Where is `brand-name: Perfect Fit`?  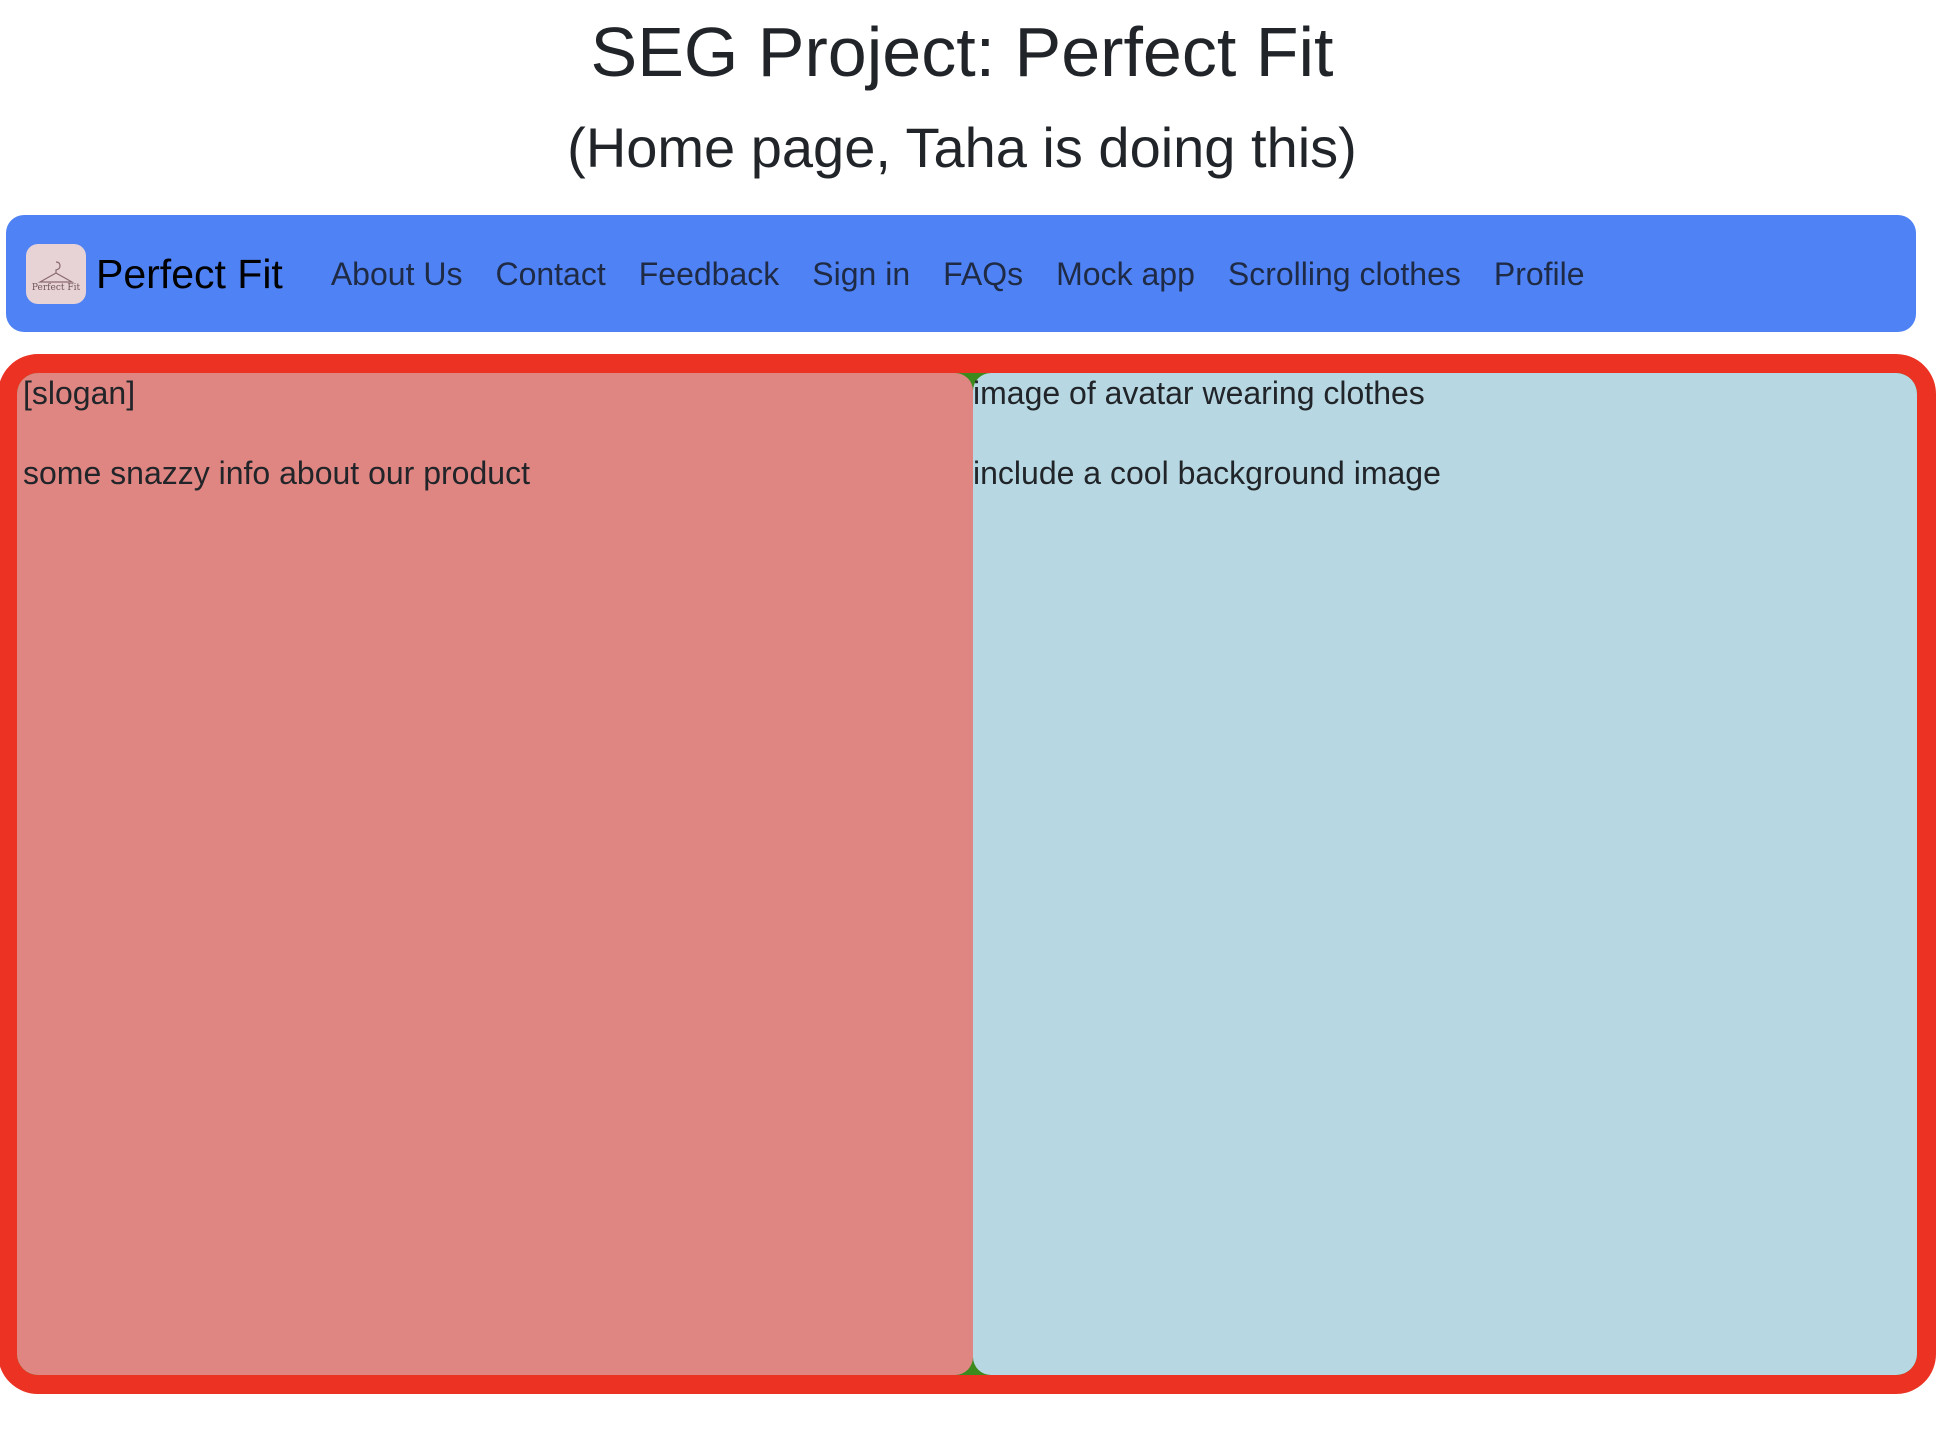 brand-name: Perfect Fit is located at coordinates (189, 273).